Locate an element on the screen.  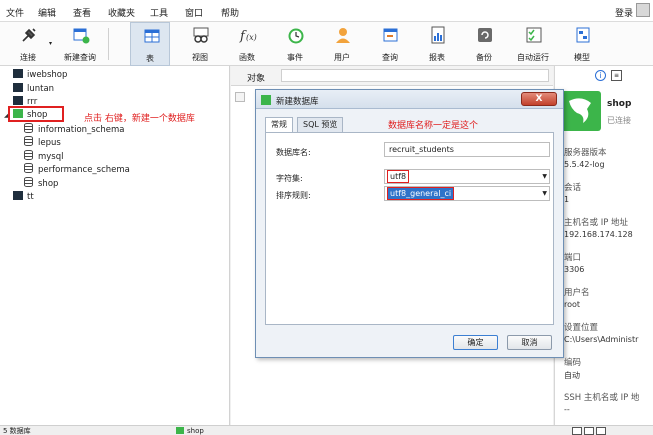
database-shop: shop is located at coordinates (41, 183).